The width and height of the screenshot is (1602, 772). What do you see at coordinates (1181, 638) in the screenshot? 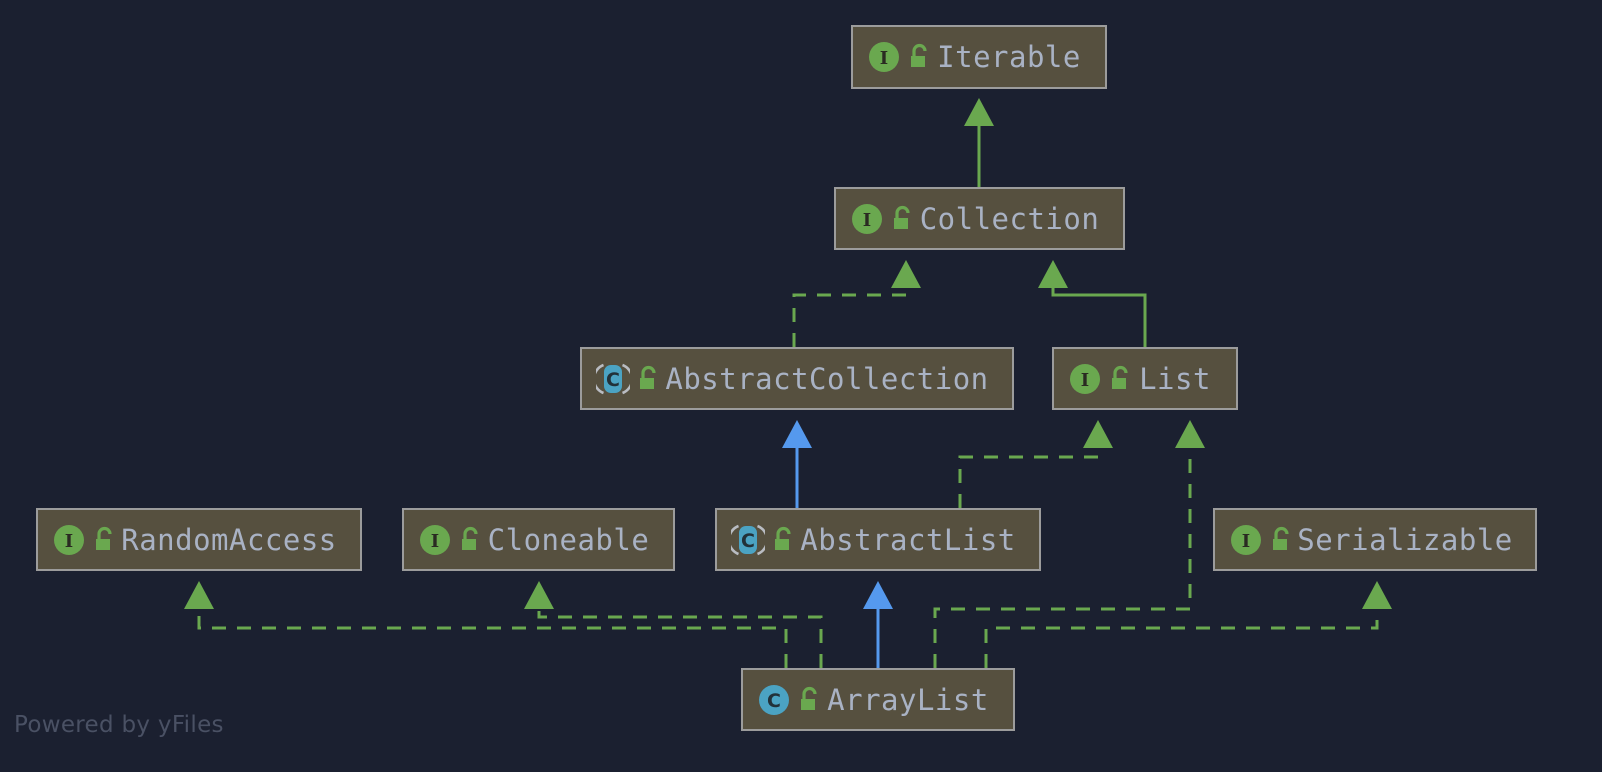
I see `edge-line-arraylist-to-serializable` at bounding box center [1181, 638].